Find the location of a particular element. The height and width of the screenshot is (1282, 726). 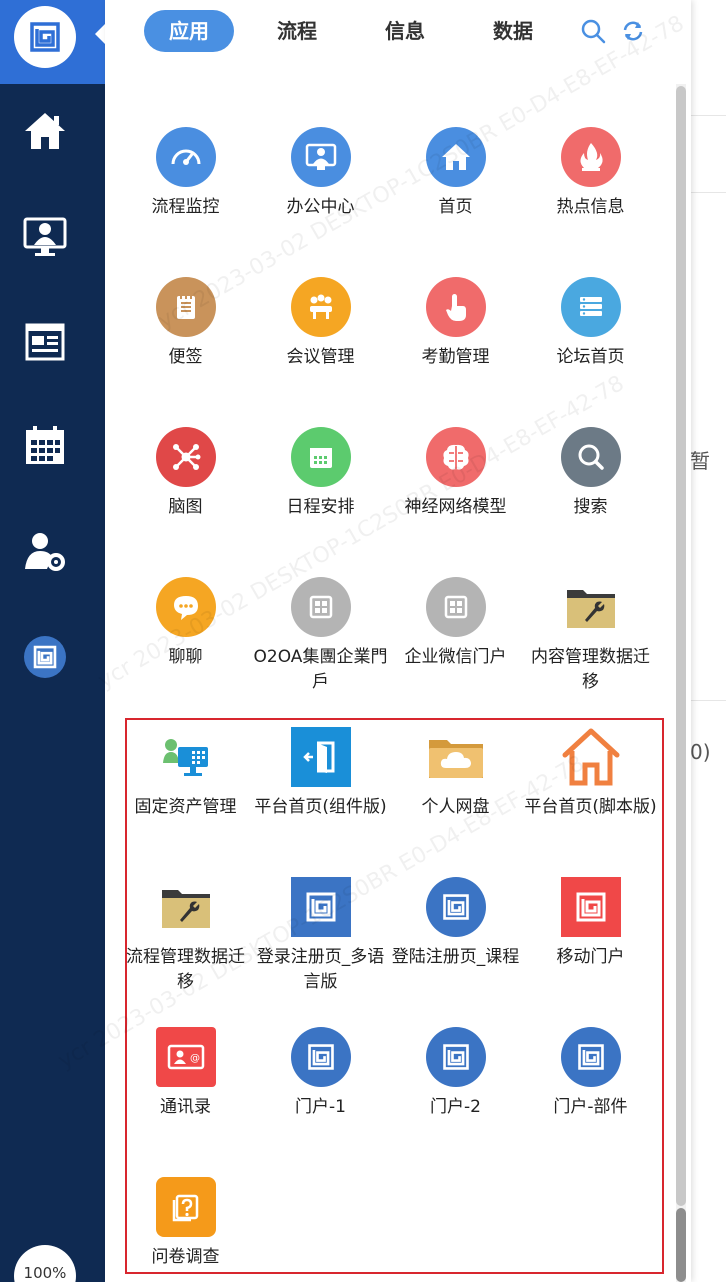

app-sticky-notes: 便签 is located at coordinates (185, 323).